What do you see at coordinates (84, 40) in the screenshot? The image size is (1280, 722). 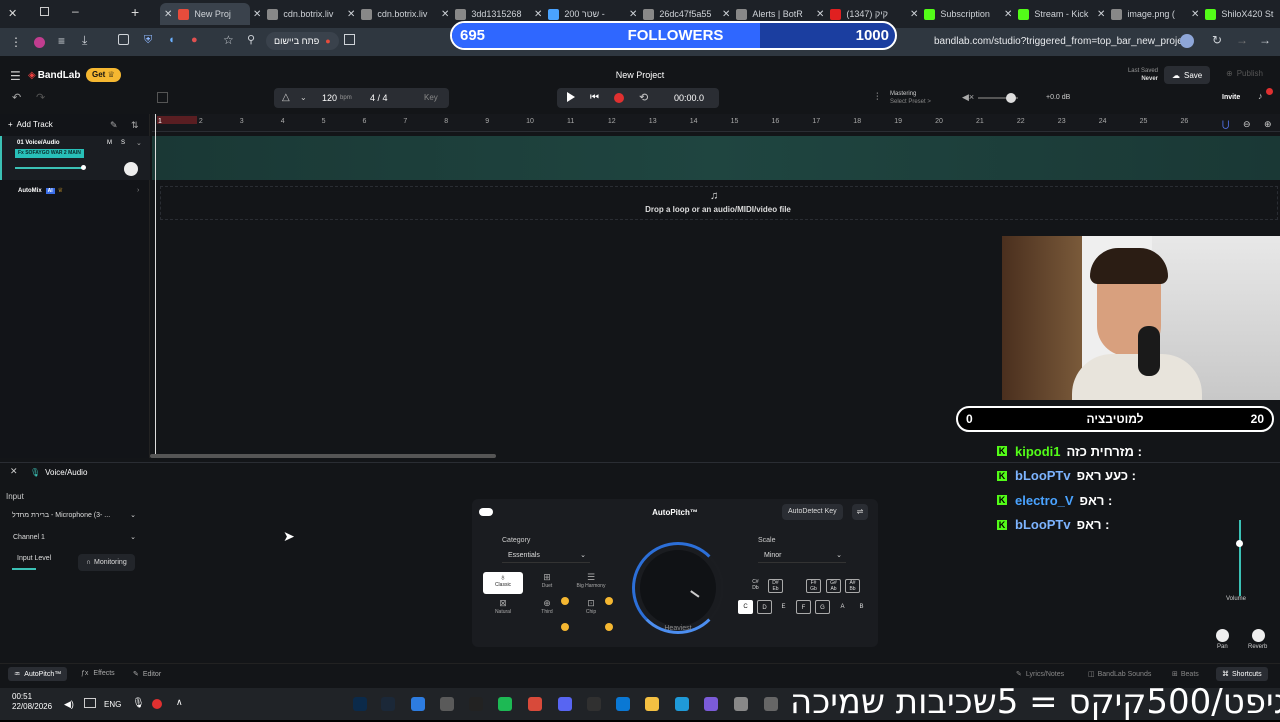 I see `download-icon: ⤓` at bounding box center [84, 40].